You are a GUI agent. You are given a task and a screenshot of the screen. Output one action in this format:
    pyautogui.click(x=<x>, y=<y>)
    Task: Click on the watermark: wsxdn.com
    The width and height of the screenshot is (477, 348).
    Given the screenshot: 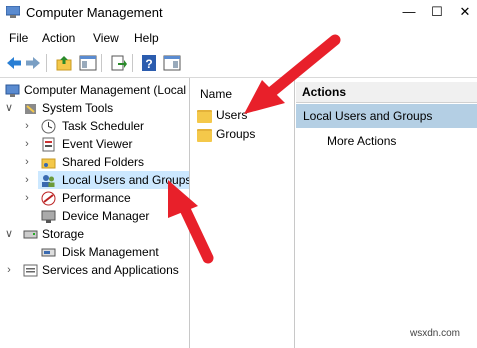 What is the action you would take?
    pyautogui.click(x=435, y=333)
    